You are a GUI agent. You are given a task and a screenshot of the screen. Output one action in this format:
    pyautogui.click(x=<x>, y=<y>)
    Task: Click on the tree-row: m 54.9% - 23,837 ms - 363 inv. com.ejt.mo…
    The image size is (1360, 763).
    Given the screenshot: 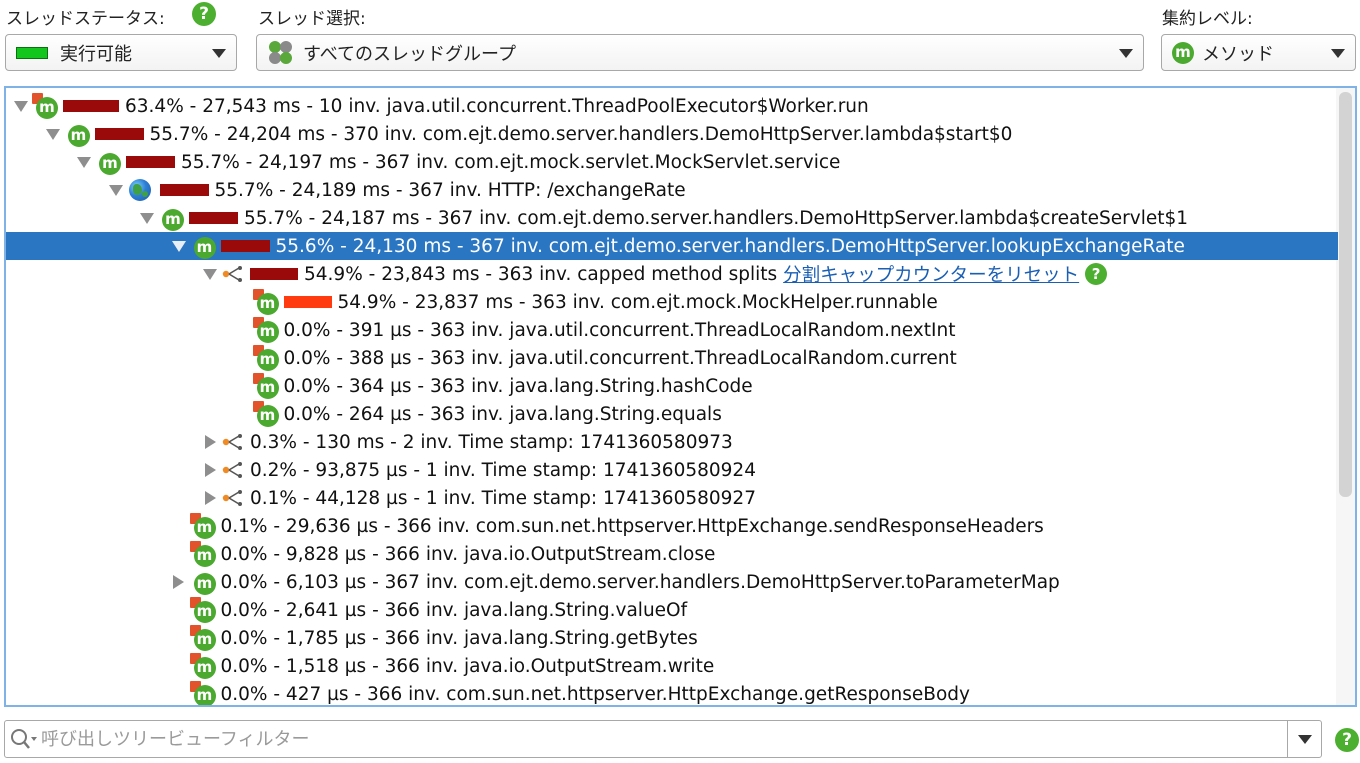 What is the action you would take?
    pyautogui.click(x=672, y=302)
    